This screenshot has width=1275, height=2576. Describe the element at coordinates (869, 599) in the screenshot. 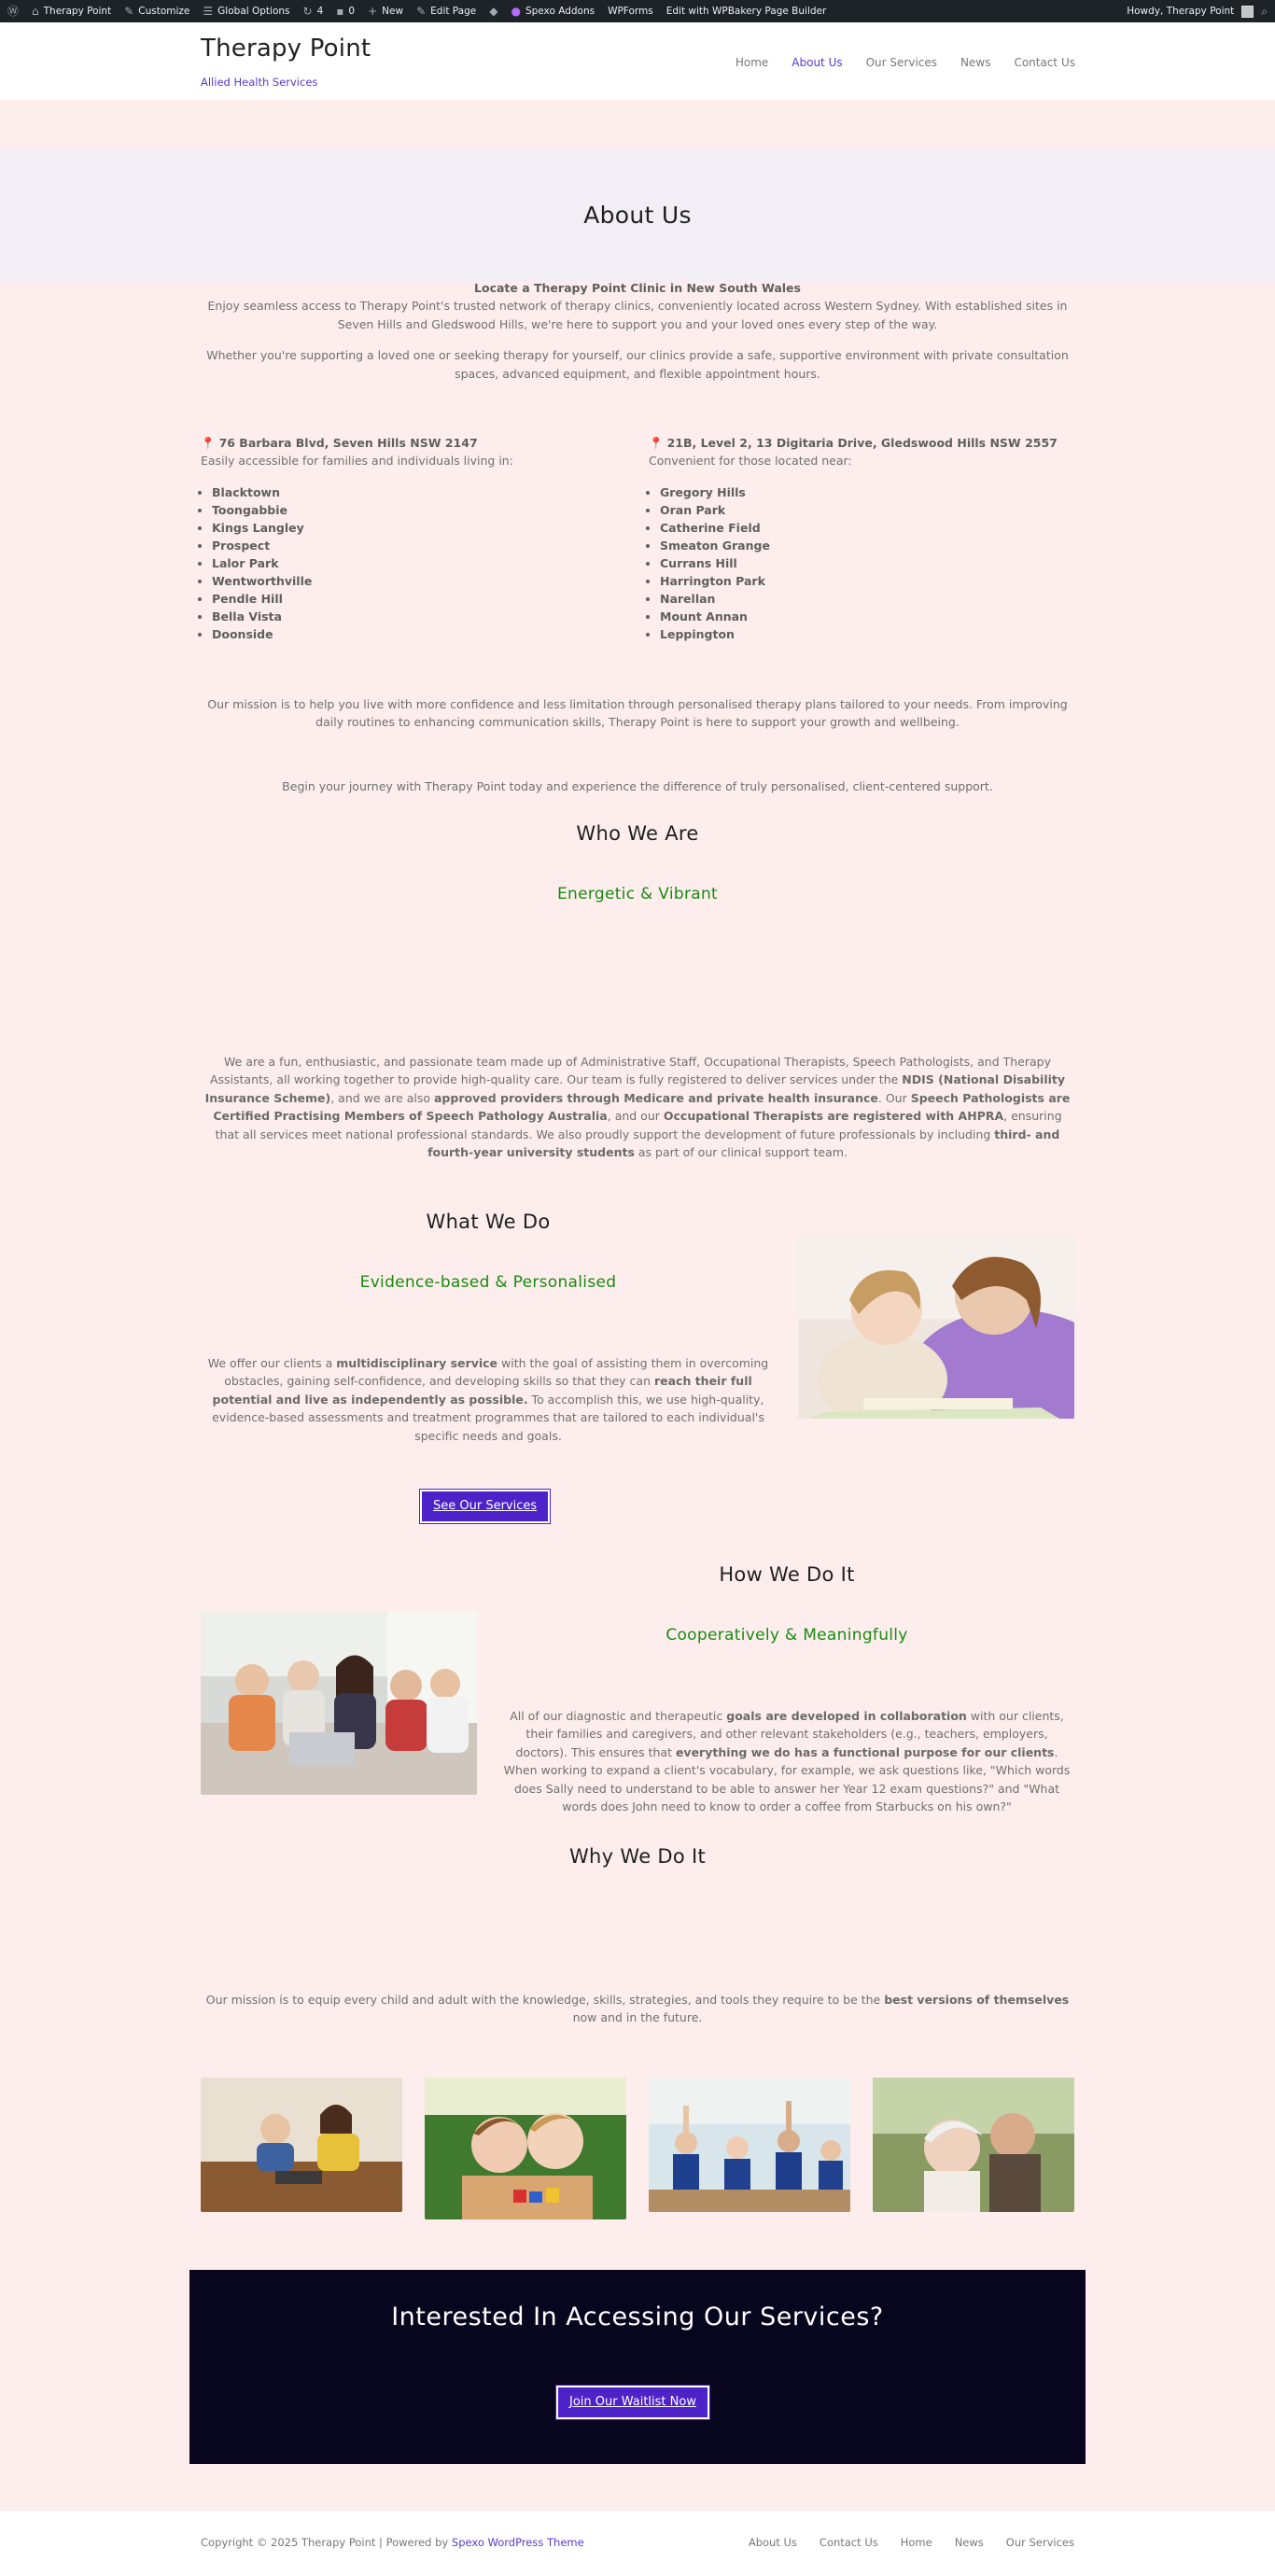

I see `list-item: Narellan` at that location.